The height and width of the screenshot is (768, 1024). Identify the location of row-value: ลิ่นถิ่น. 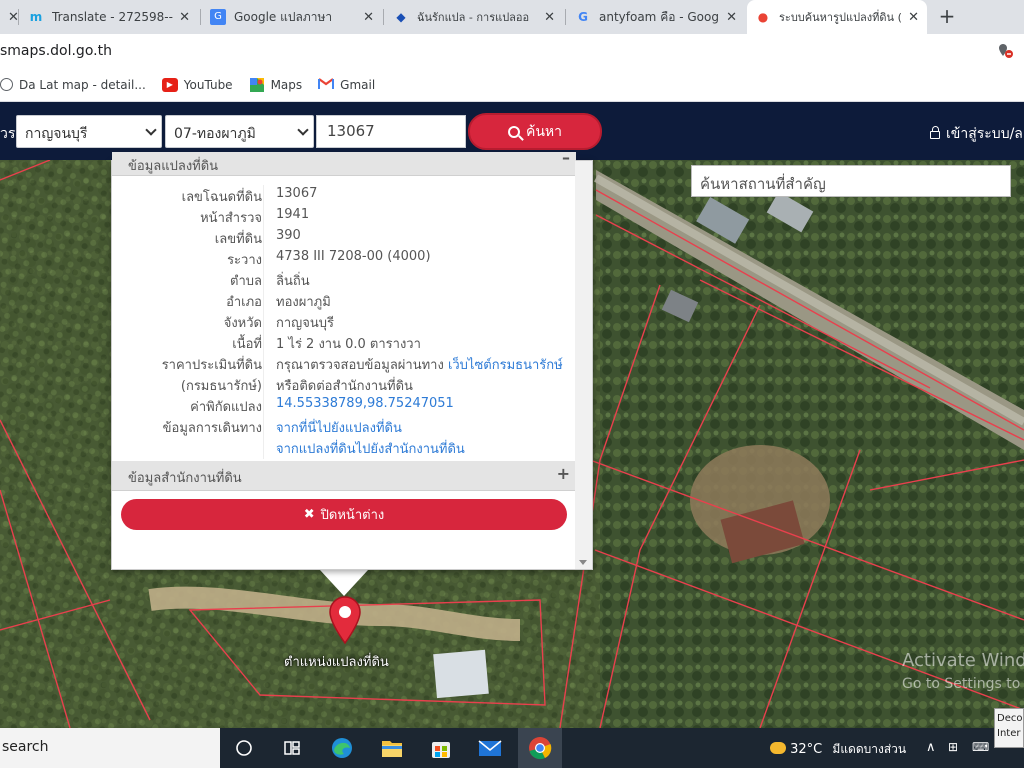
(293, 281).